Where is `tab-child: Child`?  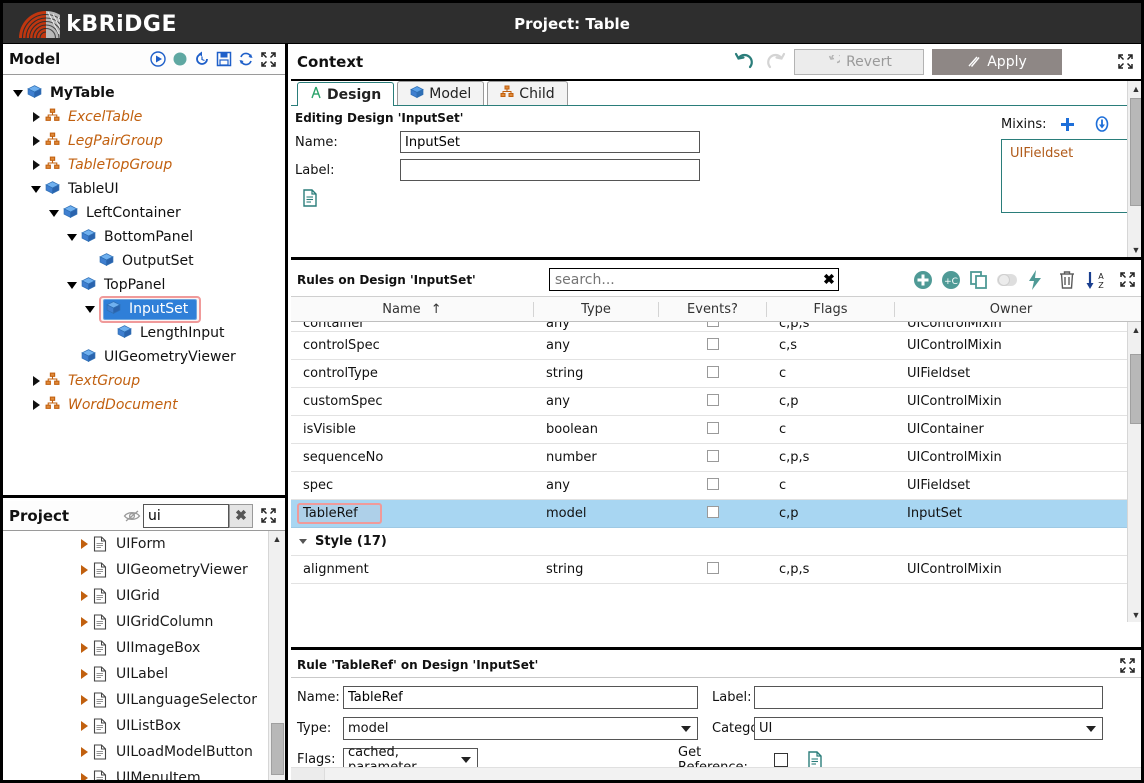 tab-child: Child is located at coordinates (527, 93).